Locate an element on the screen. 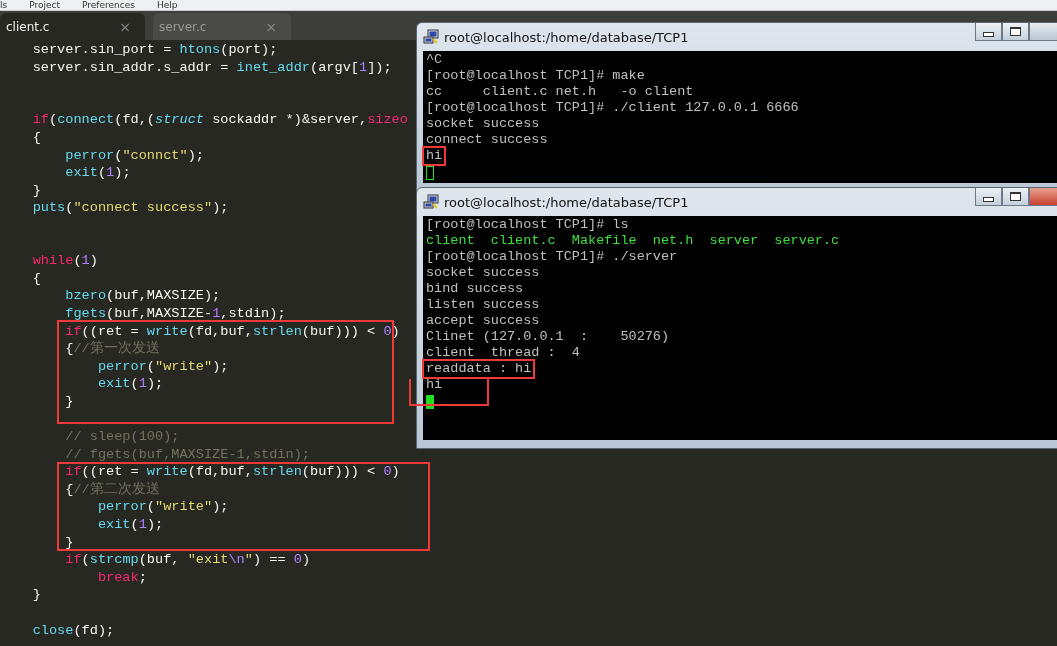 The width and height of the screenshot is (1057, 646). menu-item: Help is located at coordinates (167, 5).